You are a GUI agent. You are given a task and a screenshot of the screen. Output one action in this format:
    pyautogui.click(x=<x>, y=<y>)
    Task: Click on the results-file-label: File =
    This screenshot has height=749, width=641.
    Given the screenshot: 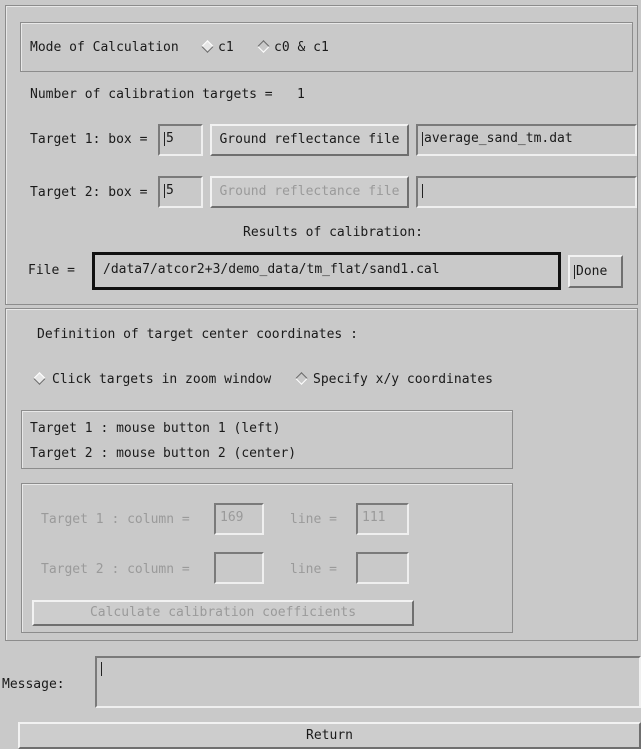 What is the action you would take?
    pyautogui.click(x=51, y=270)
    